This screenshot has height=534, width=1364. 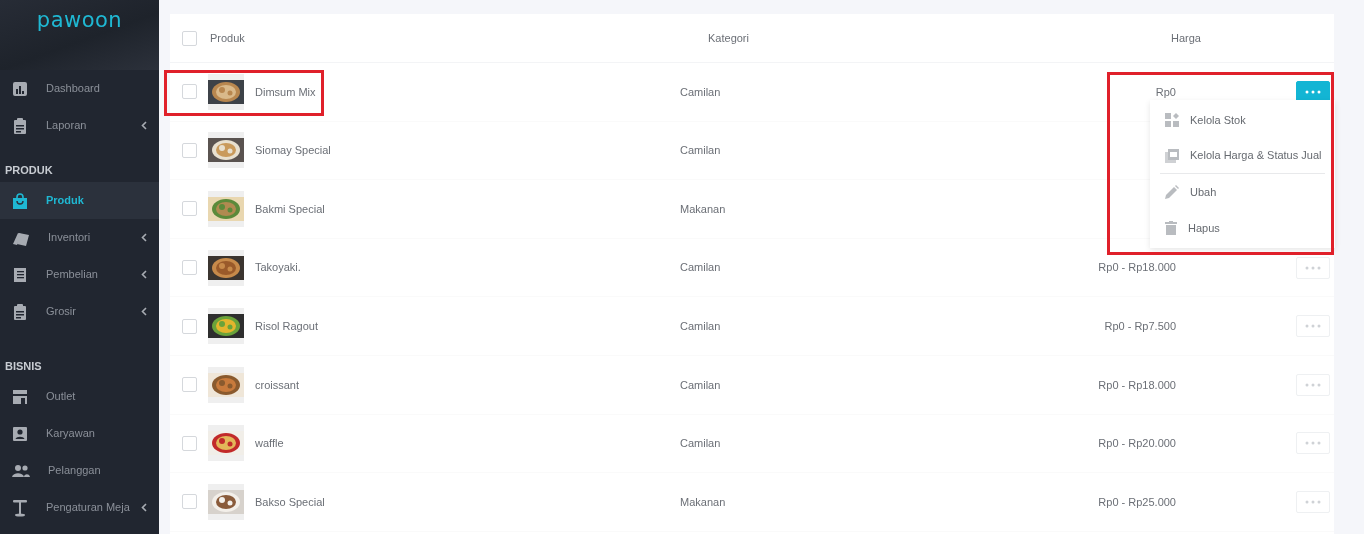 What do you see at coordinates (1186, 38) in the screenshot?
I see `column-header: Harga` at bounding box center [1186, 38].